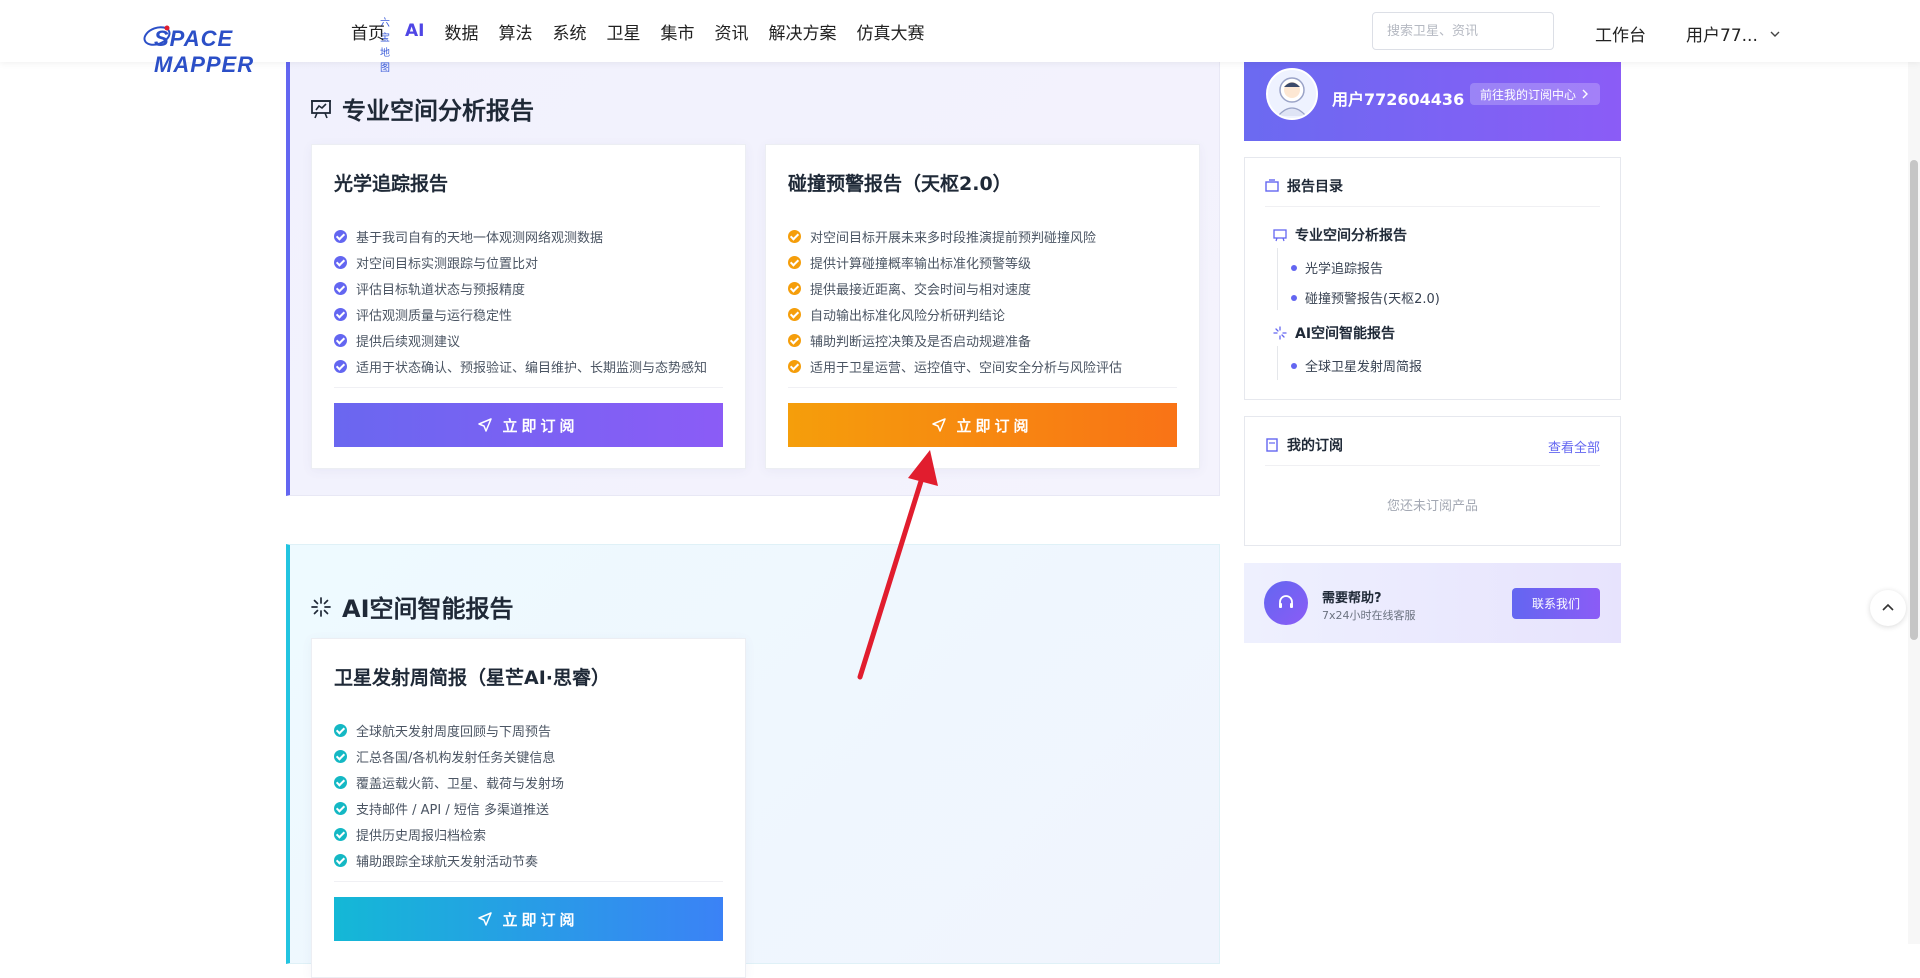 The width and height of the screenshot is (1920, 978). What do you see at coordinates (449, 756) in the screenshot?
I see `feature-item: 汇总各国/各机构发射任务关键信息` at bounding box center [449, 756].